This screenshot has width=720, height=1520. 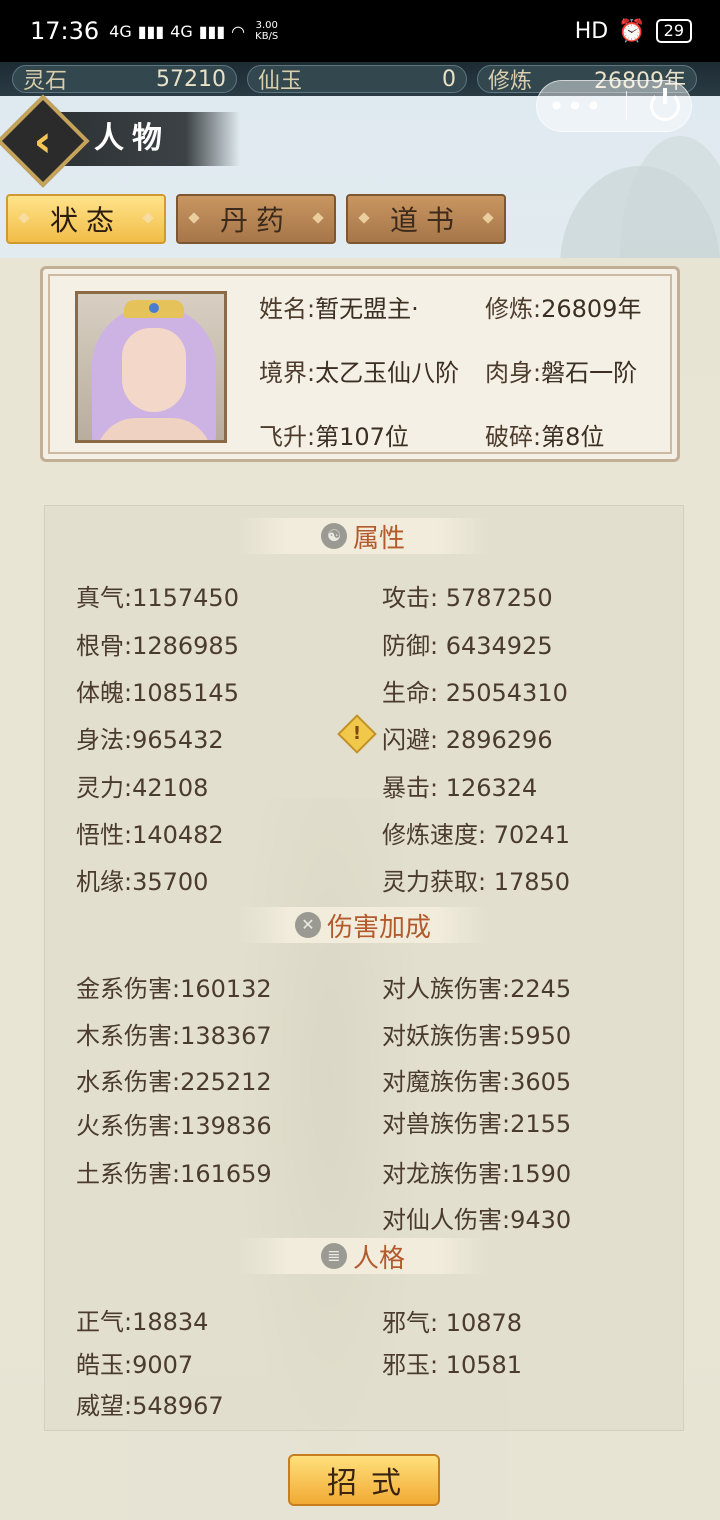 I want to click on dmg-right-1: 对妖族伤害:5950, so click(x=477, y=1036).